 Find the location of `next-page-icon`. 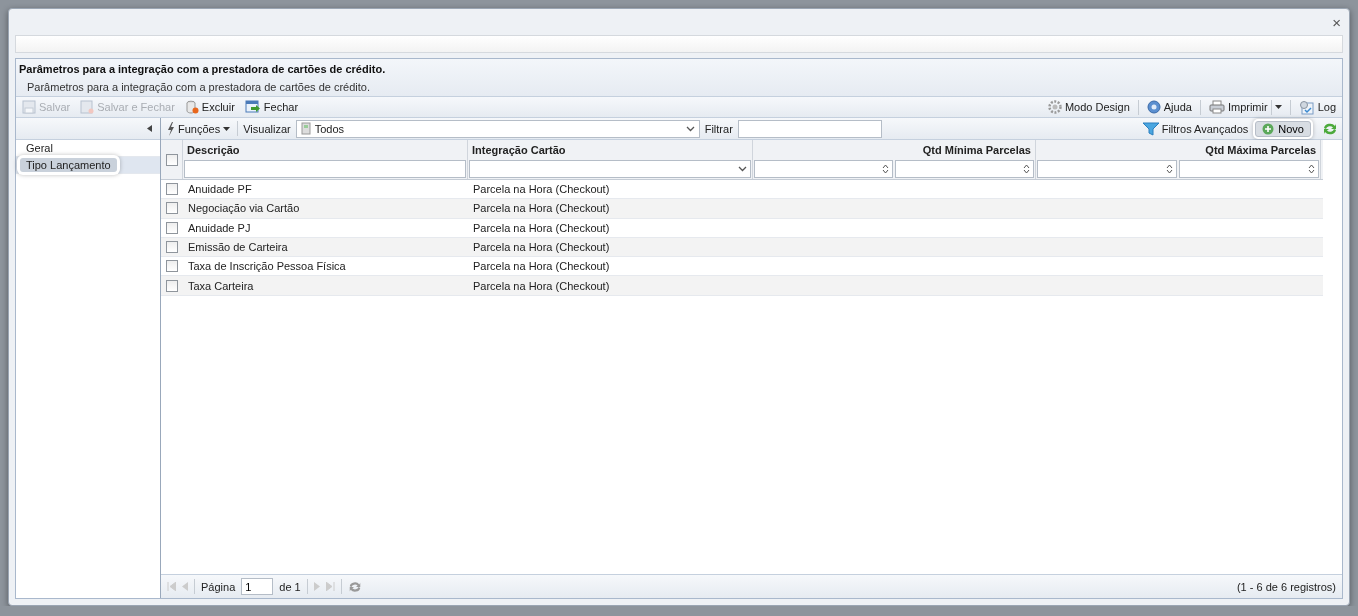

next-page-icon is located at coordinates (316, 586).